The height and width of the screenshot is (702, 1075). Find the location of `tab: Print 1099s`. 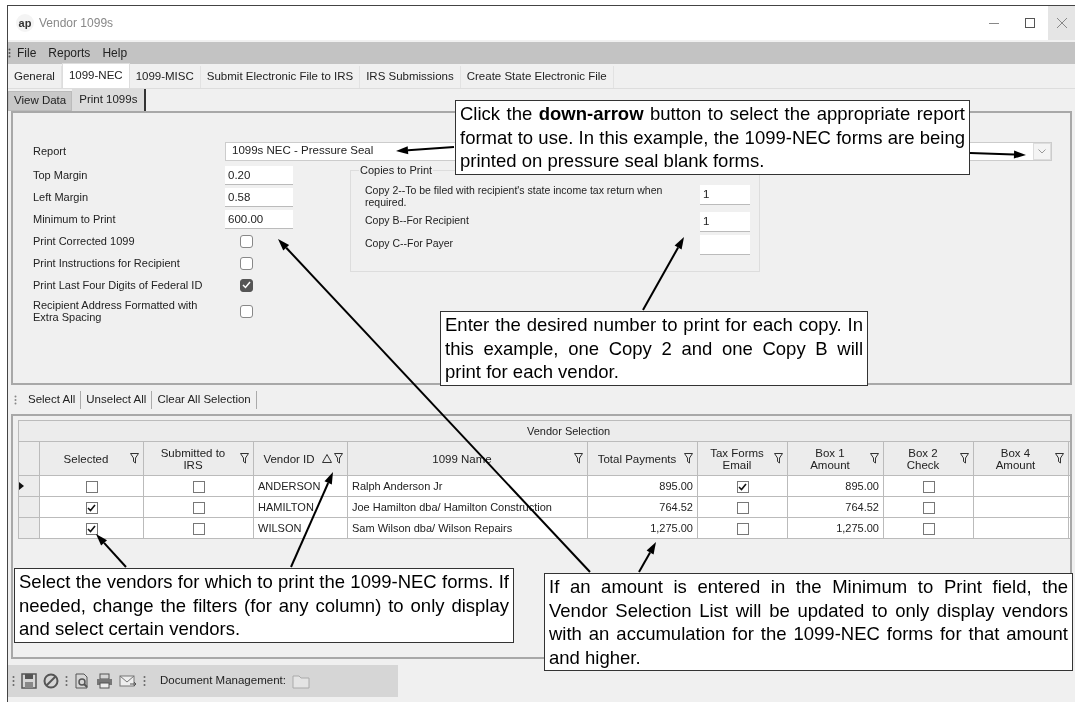

tab: Print 1099s is located at coordinates (109, 100).